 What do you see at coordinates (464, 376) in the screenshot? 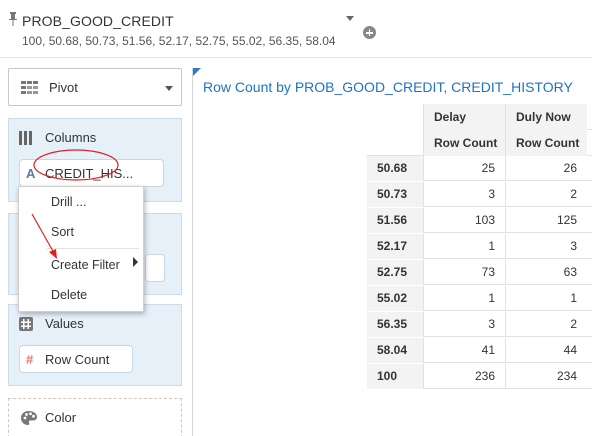
I see `table-cell: 236` at bounding box center [464, 376].